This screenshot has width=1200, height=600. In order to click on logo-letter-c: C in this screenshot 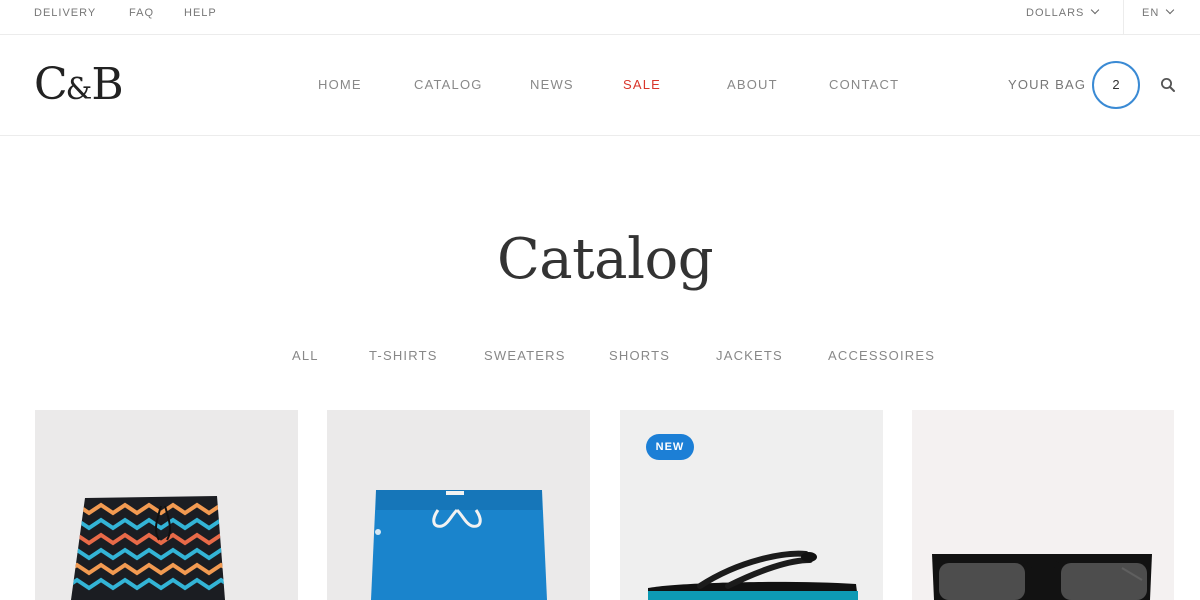, I will do `click(51, 84)`.